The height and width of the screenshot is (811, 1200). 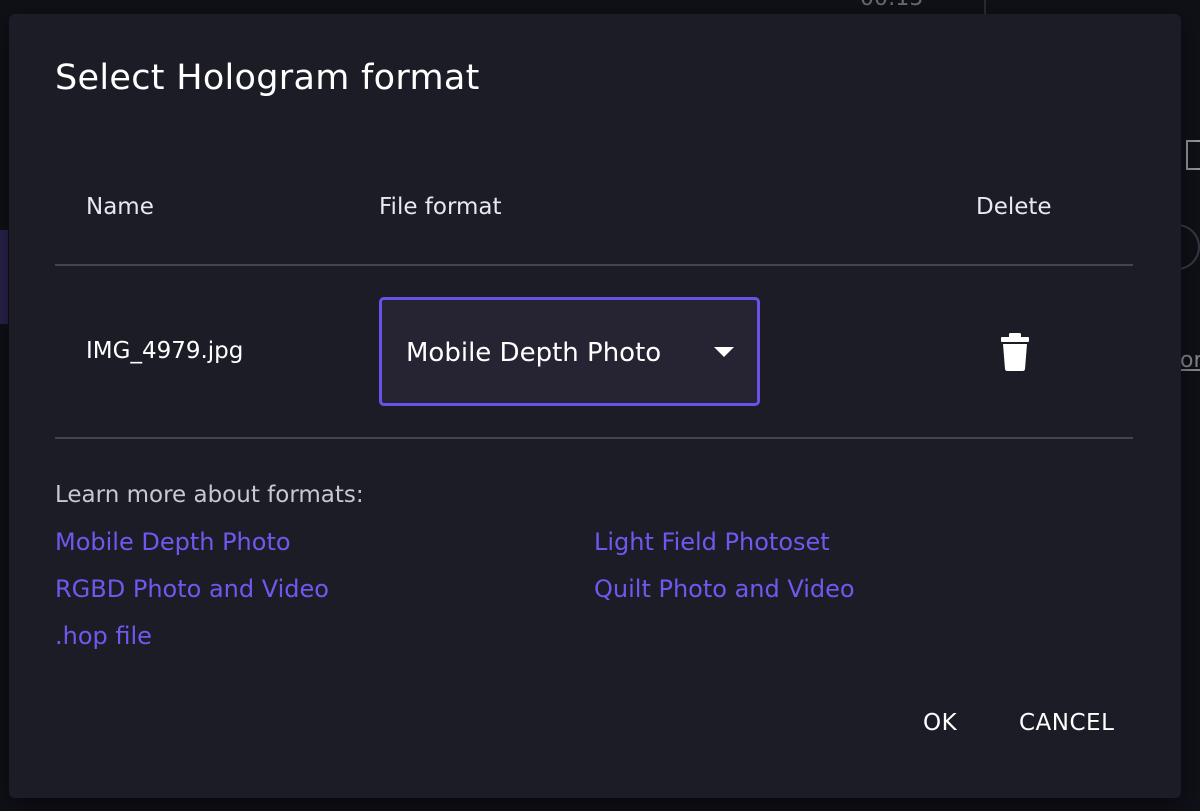 What do you see at coordinates (192, 589) in the screenshot?
I see `link-rgbd-photo-video: RGBD Photo and Video` at bounding box center [192, 589].